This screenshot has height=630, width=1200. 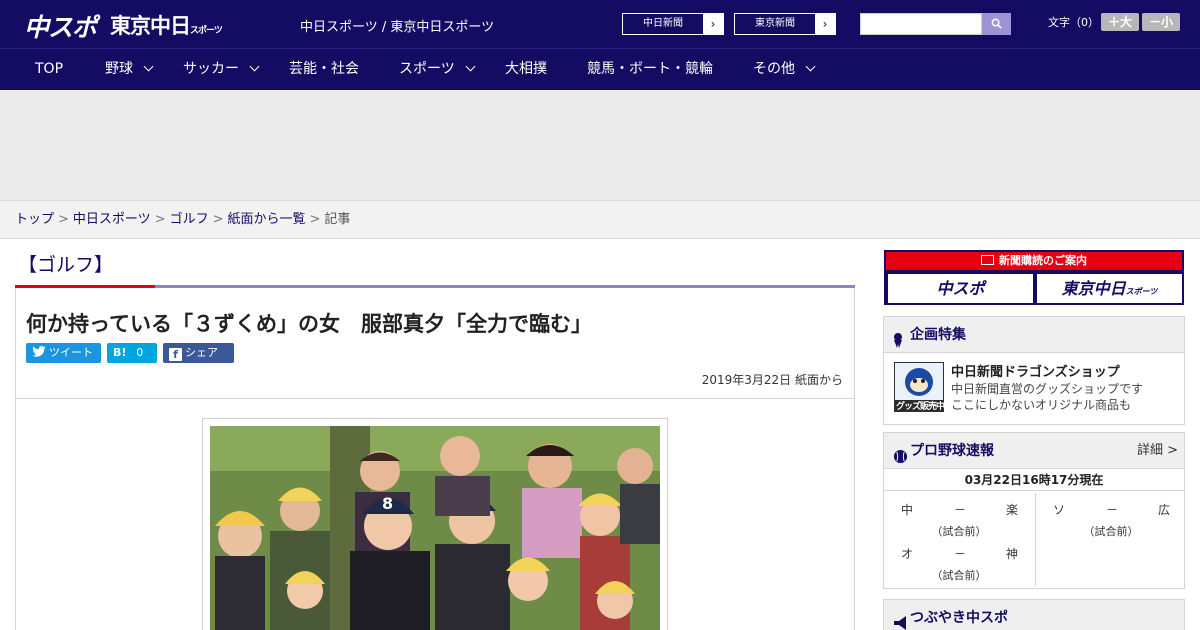 What do you see at coordinates (189, 219) in the screenshot?
I see `breadcrumb-link: ゴルフ` at bounding box center [189, 219].